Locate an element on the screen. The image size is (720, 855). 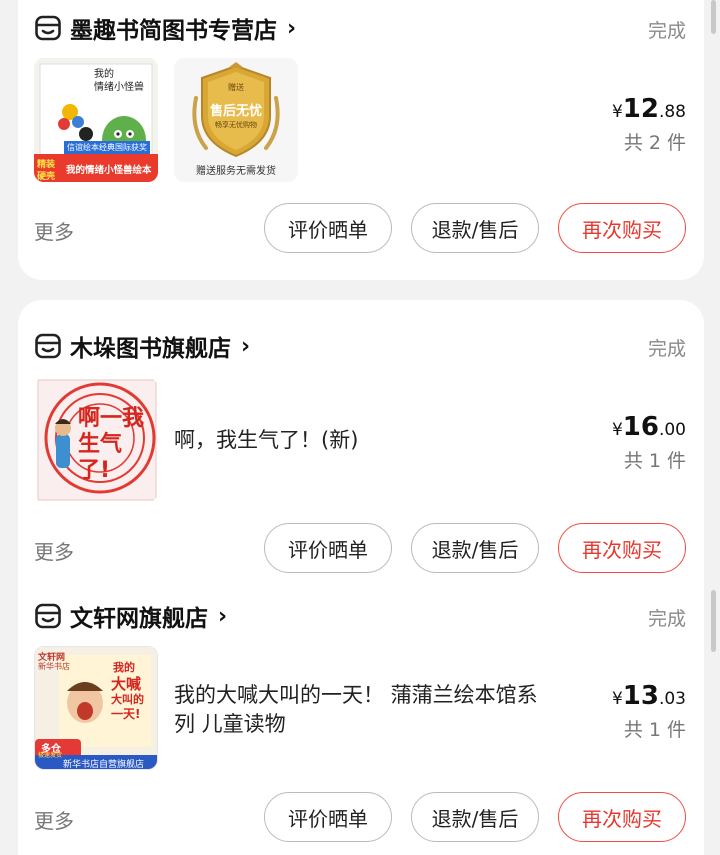
shop-name: 文轩网旗舰店 is located at coordinates (139, 619).